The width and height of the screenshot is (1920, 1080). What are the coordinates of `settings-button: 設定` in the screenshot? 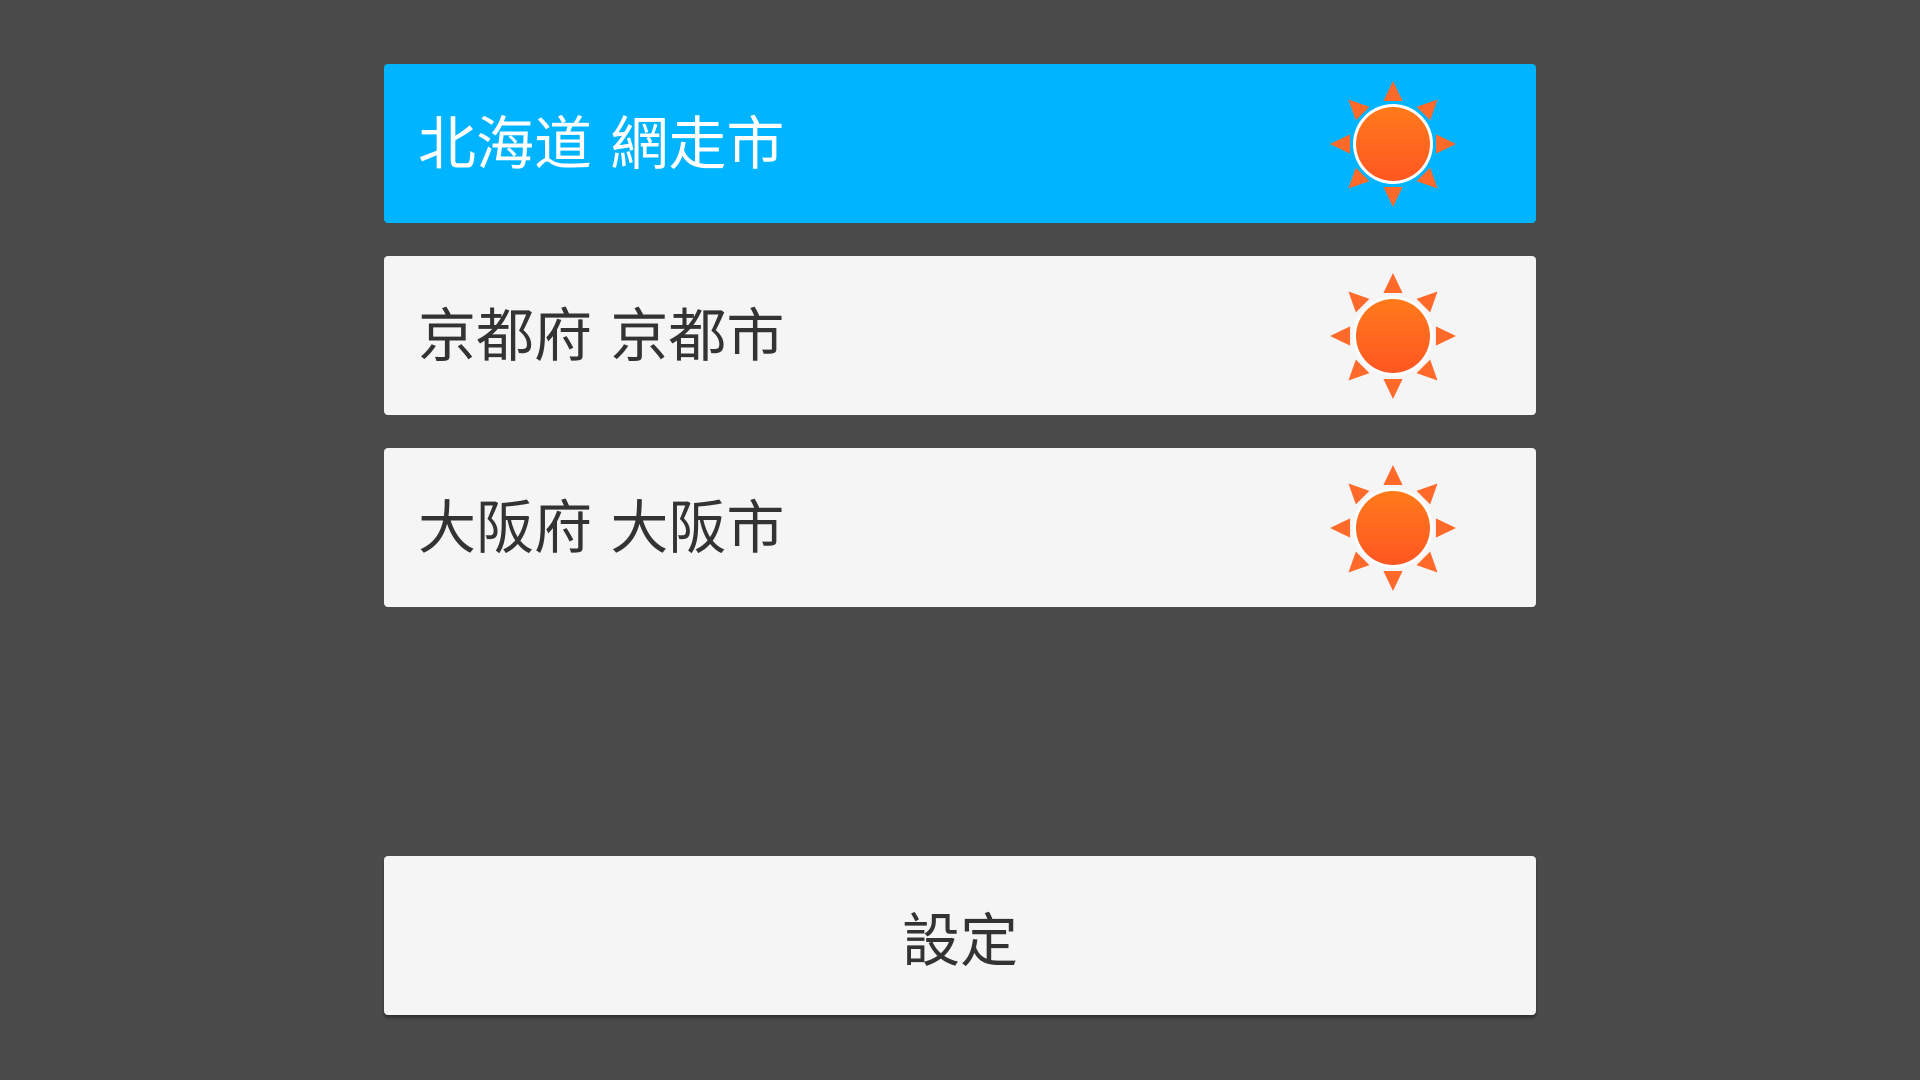 It's located at (960, 935).